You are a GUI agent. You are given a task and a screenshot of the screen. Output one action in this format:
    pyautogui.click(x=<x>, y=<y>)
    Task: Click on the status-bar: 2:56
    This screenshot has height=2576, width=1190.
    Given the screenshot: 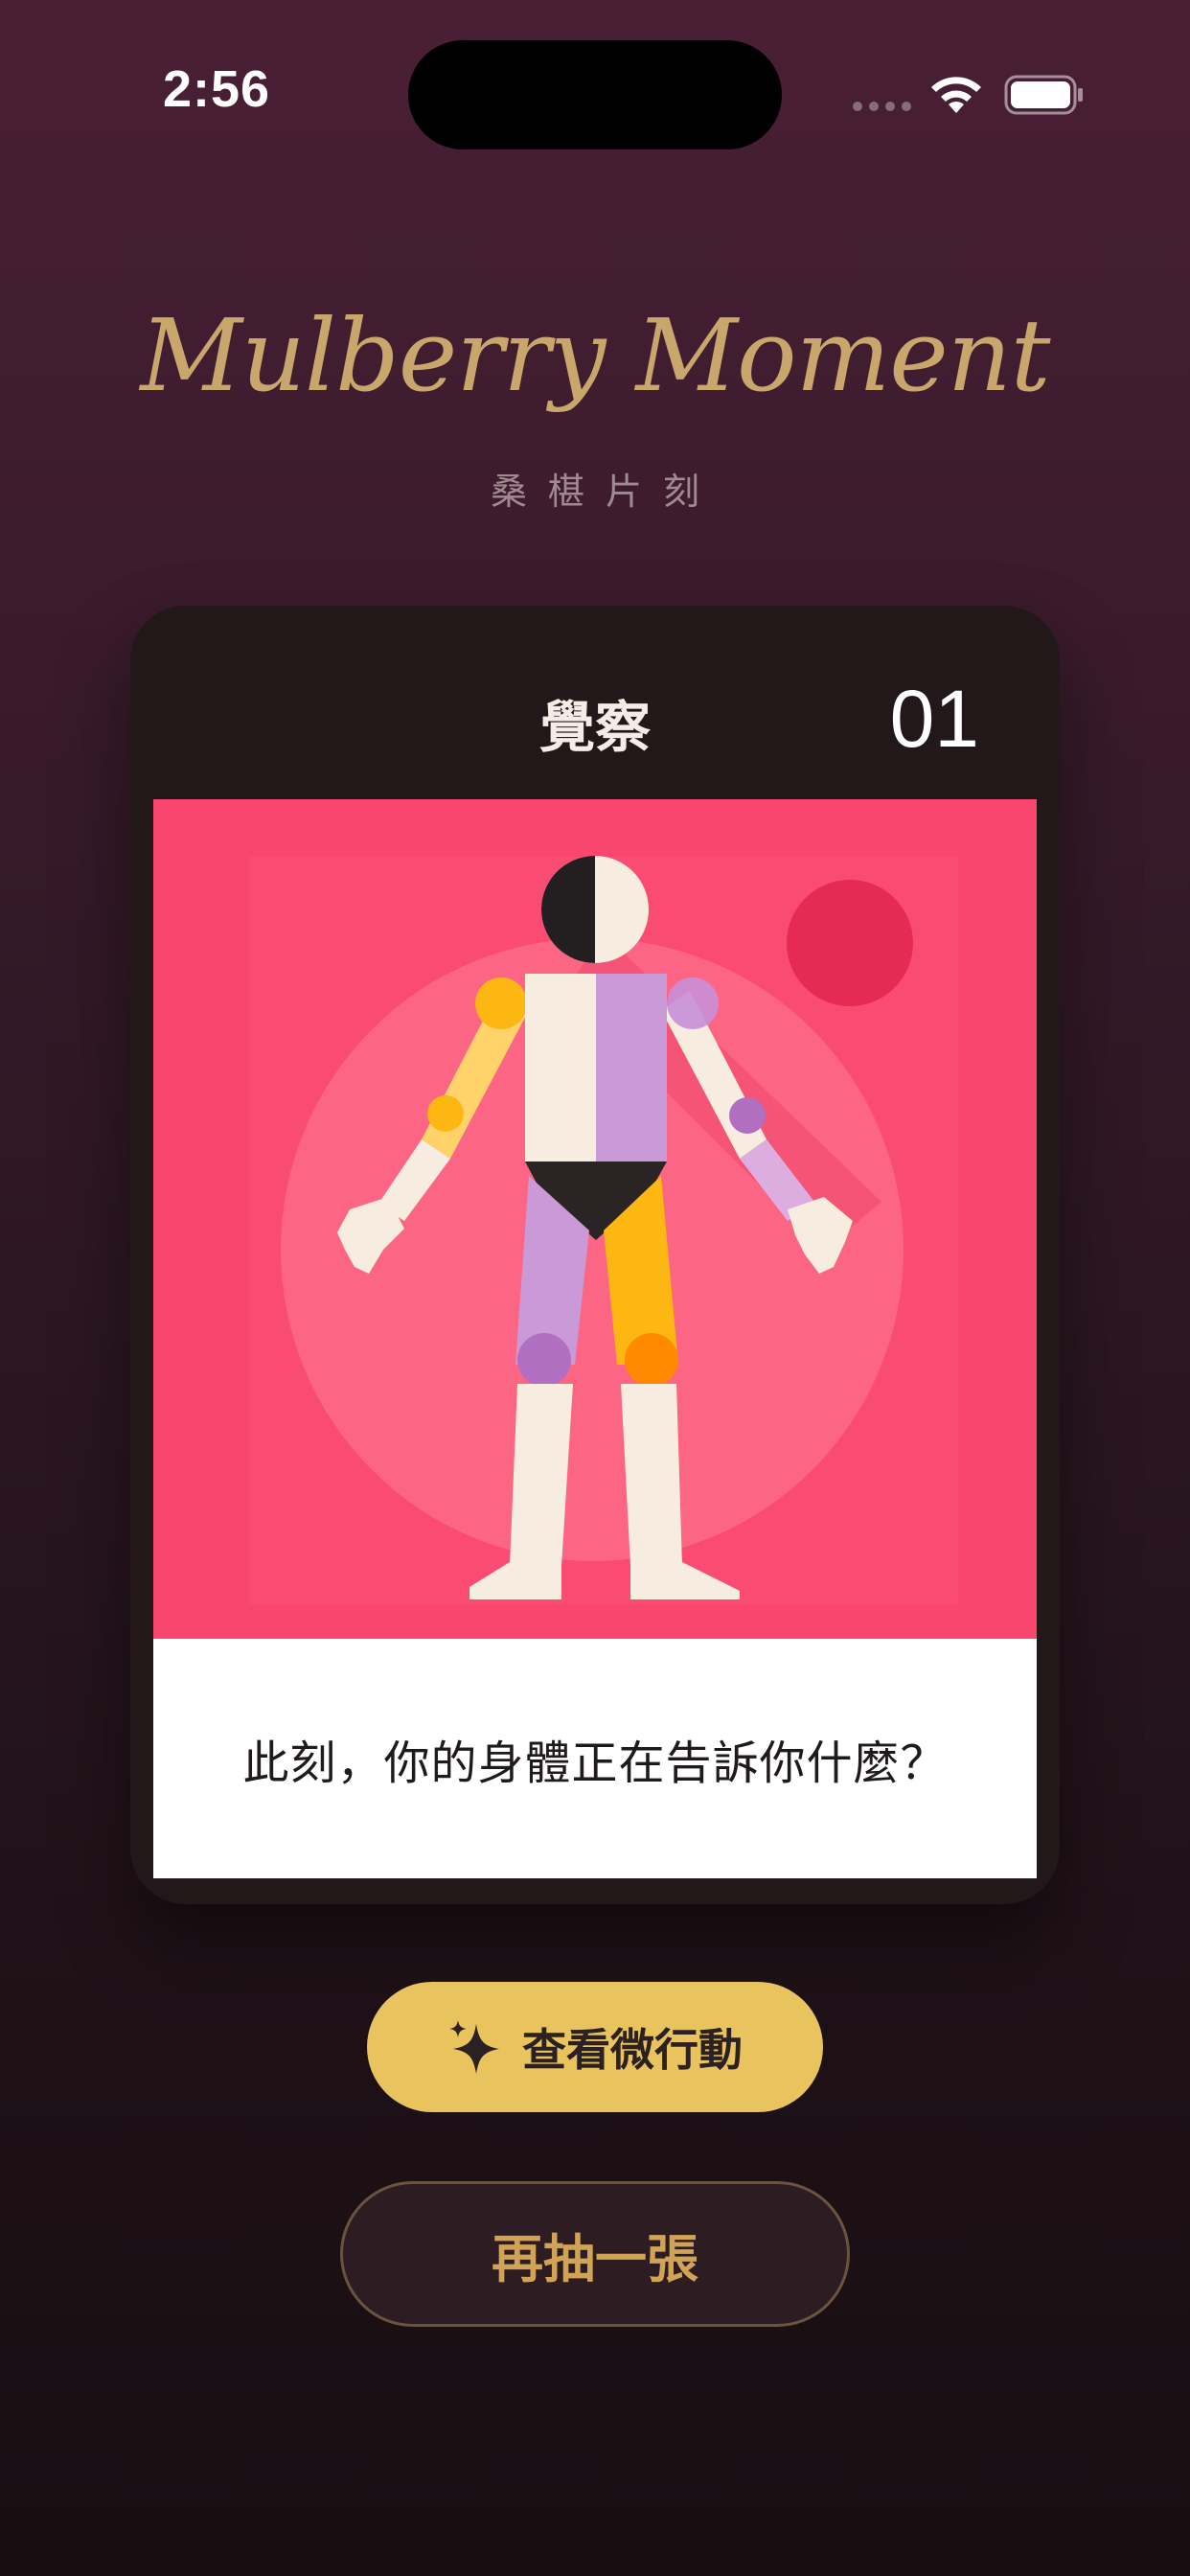 What is the action you would take?
    pyautogui.click(x=595, y=96)
    